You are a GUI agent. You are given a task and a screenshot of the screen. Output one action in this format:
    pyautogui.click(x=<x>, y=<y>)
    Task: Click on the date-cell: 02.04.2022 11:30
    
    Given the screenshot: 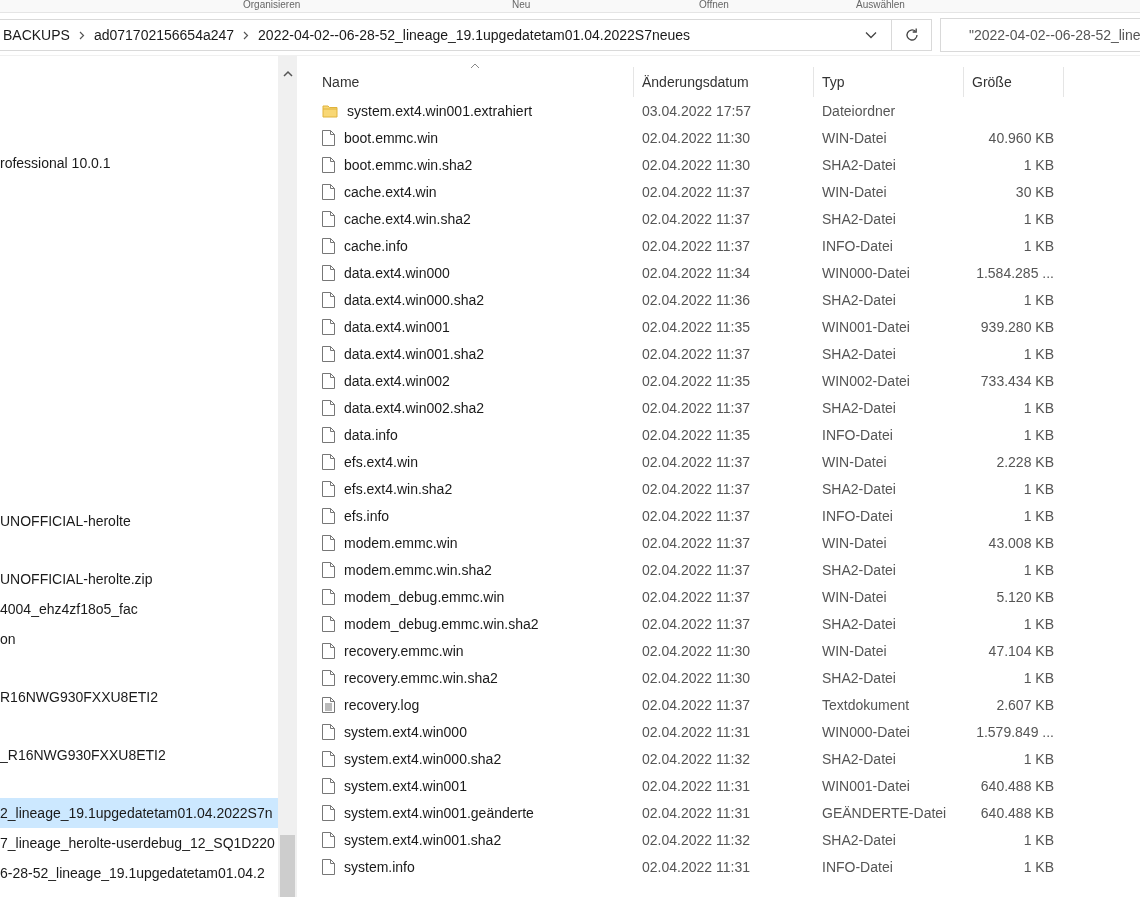 What is the action you would take?
    pyautogui.click(x=696, y=677)
    